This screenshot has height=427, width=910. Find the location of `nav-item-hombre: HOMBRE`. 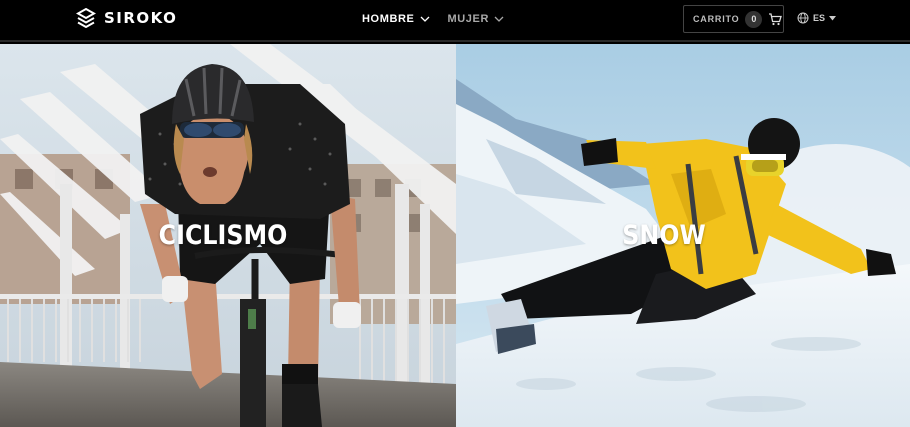

nav-item-hombre: HOMBRE is located at coordinates (396, 19).